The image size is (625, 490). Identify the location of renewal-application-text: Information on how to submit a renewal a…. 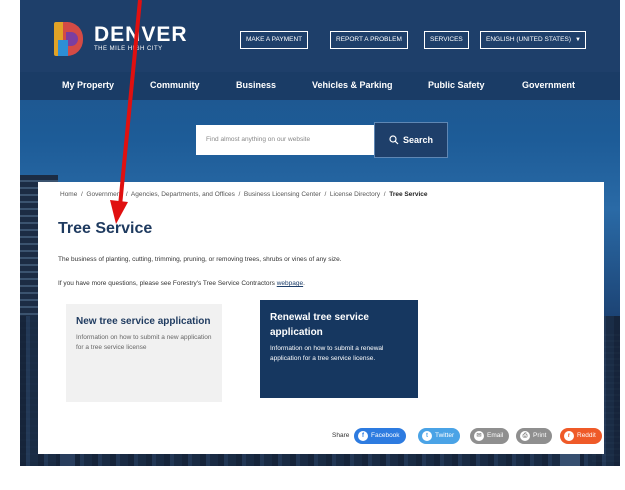
(327, 353).